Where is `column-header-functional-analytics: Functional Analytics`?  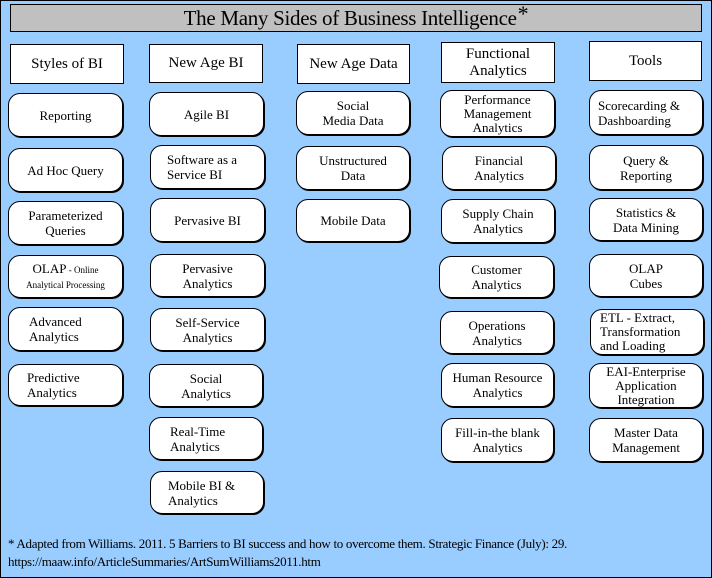 column-header-functional-analytics: Functional Analytics is located at coordinates (498, 62).